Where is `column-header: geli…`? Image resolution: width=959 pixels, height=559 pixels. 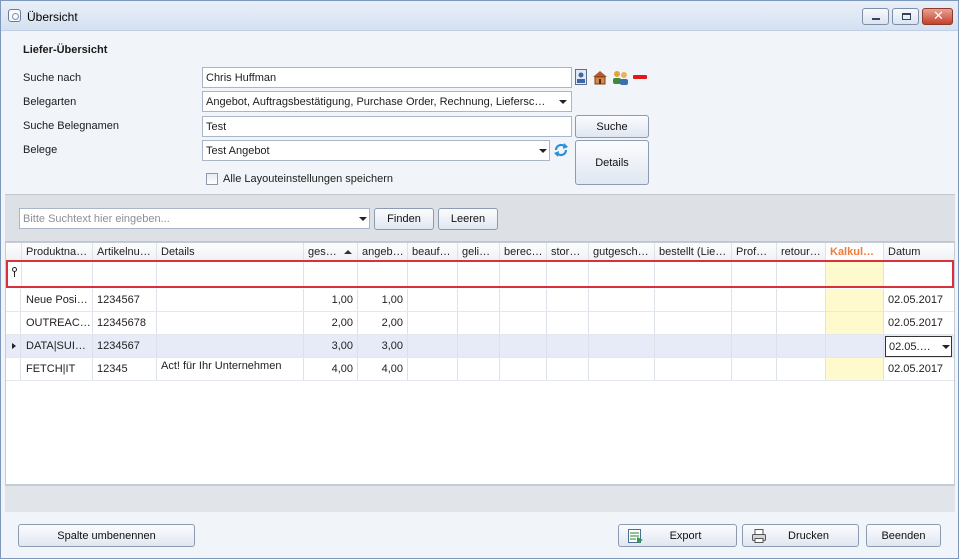 column-header: geli… is located at coordinates (479, 252).